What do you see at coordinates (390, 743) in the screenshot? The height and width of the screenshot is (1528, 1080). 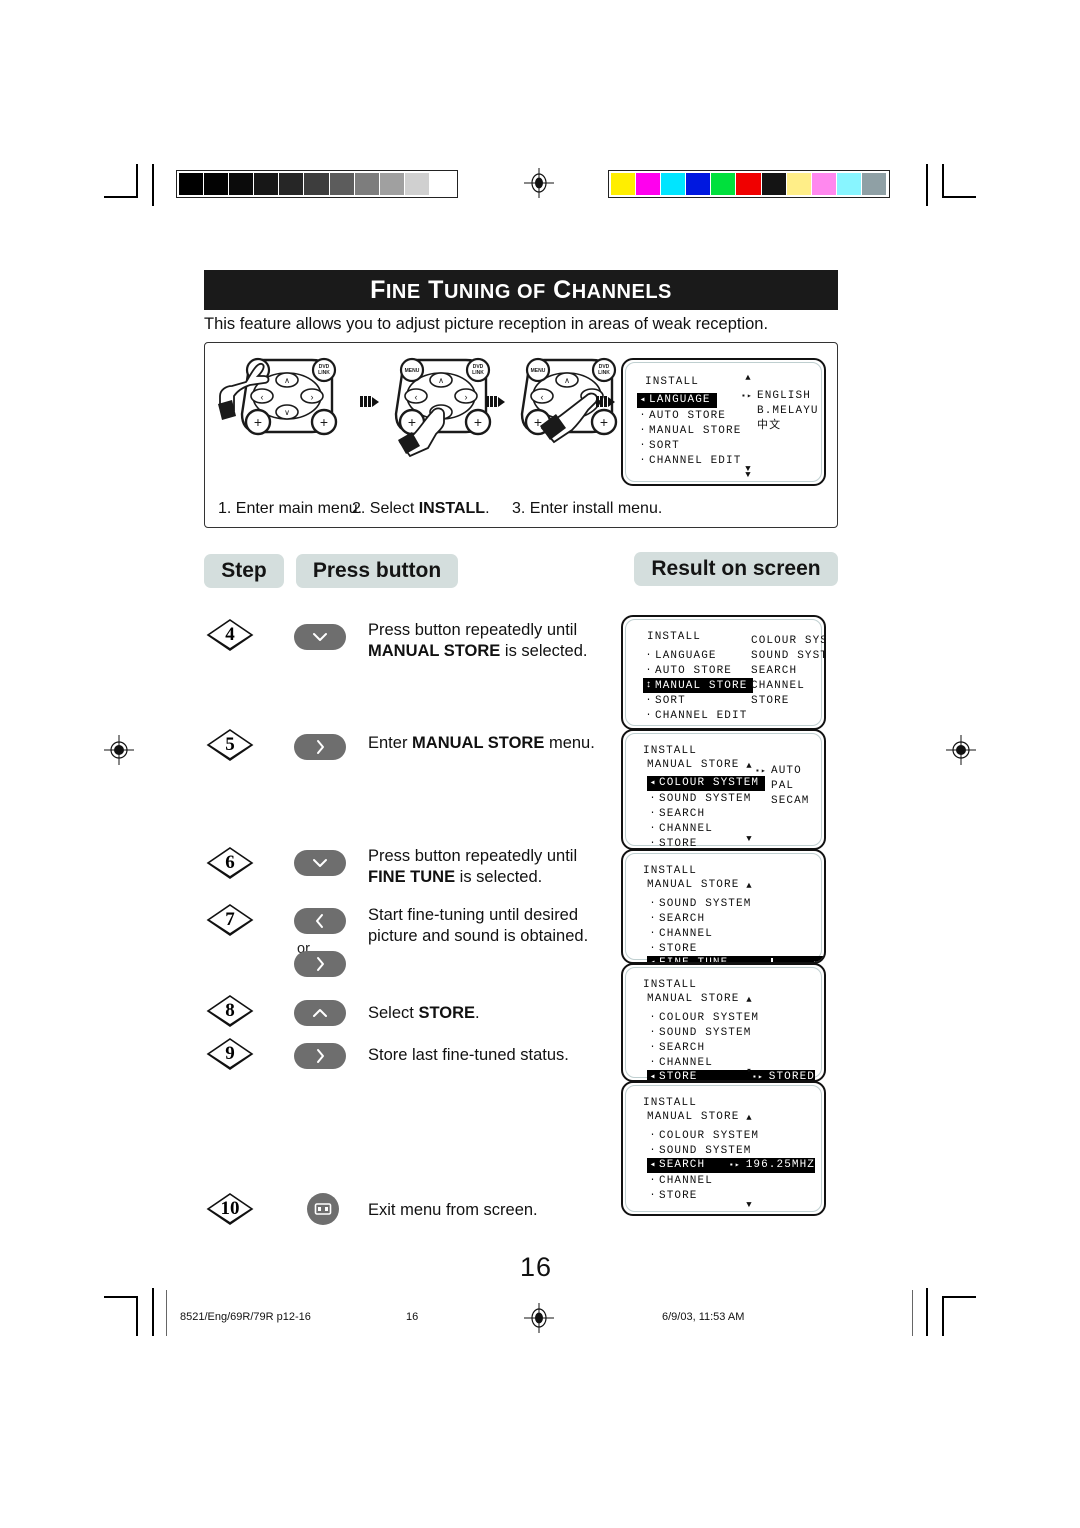 I see `step5-text-1: Enter` at bounding box center [390, 743].